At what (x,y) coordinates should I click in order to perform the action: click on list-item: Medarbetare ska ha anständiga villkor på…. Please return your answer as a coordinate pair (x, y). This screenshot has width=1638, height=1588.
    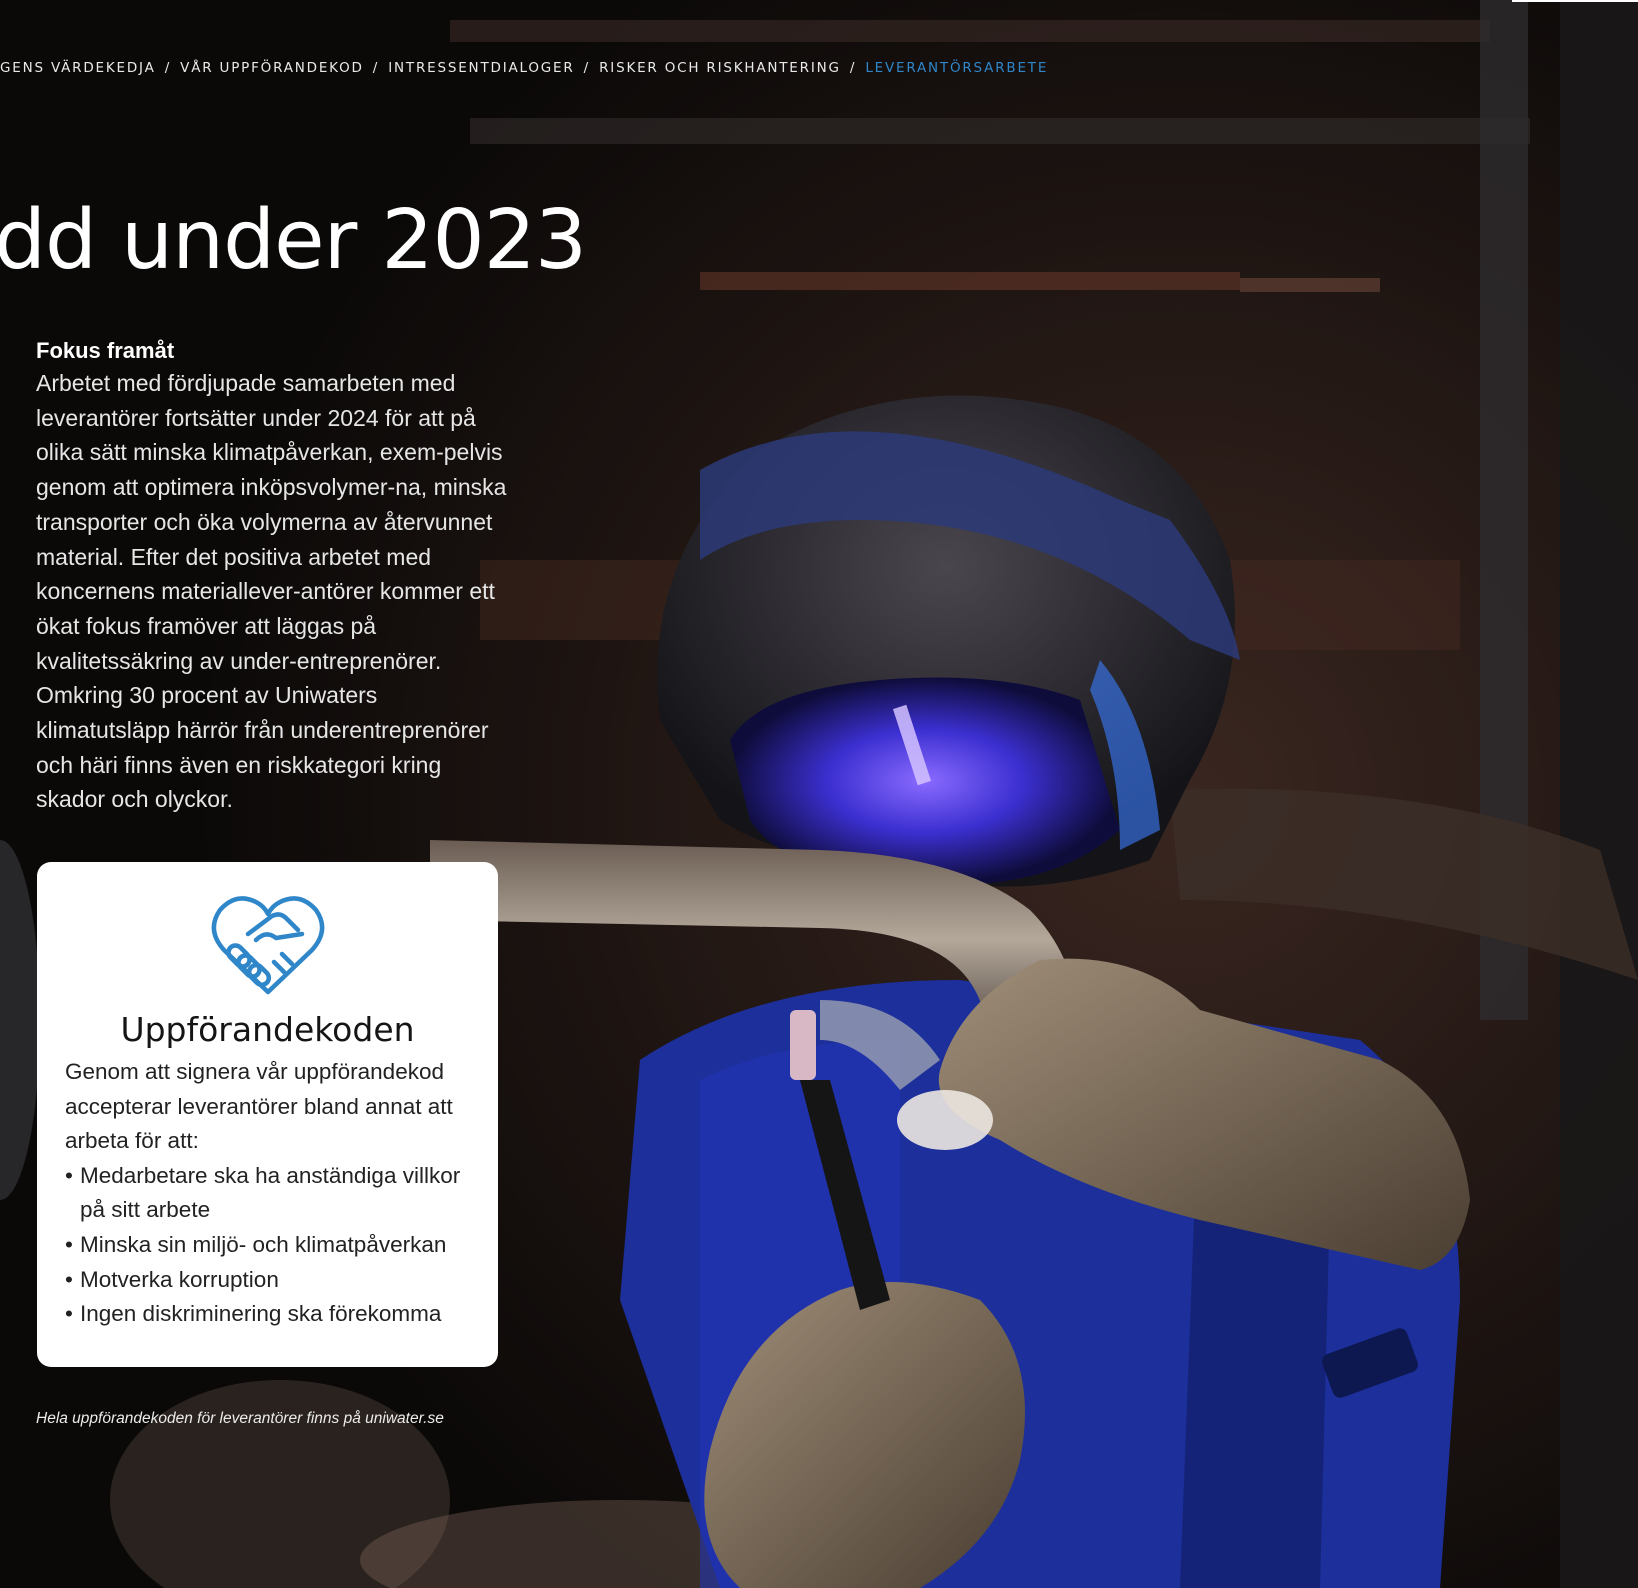
    Looking at the image, I should click on (267, 1193).